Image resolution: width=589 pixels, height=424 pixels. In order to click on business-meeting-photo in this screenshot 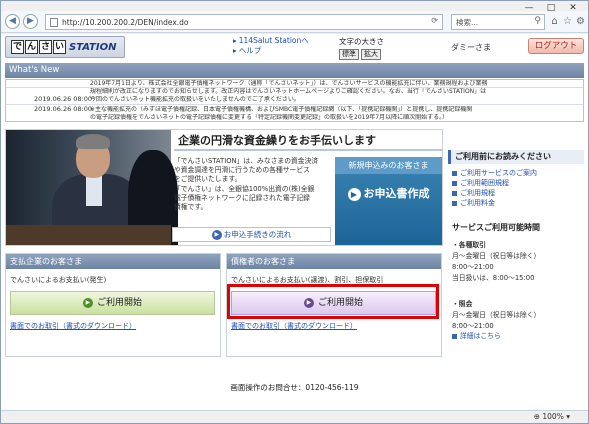, I will do `click(92, 187)`.